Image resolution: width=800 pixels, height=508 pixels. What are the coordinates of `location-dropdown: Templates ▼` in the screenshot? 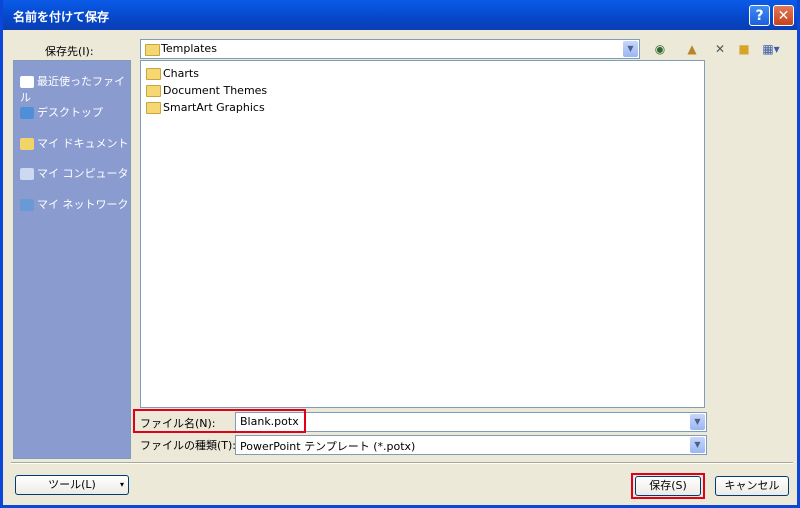 It's located at (390, 49).